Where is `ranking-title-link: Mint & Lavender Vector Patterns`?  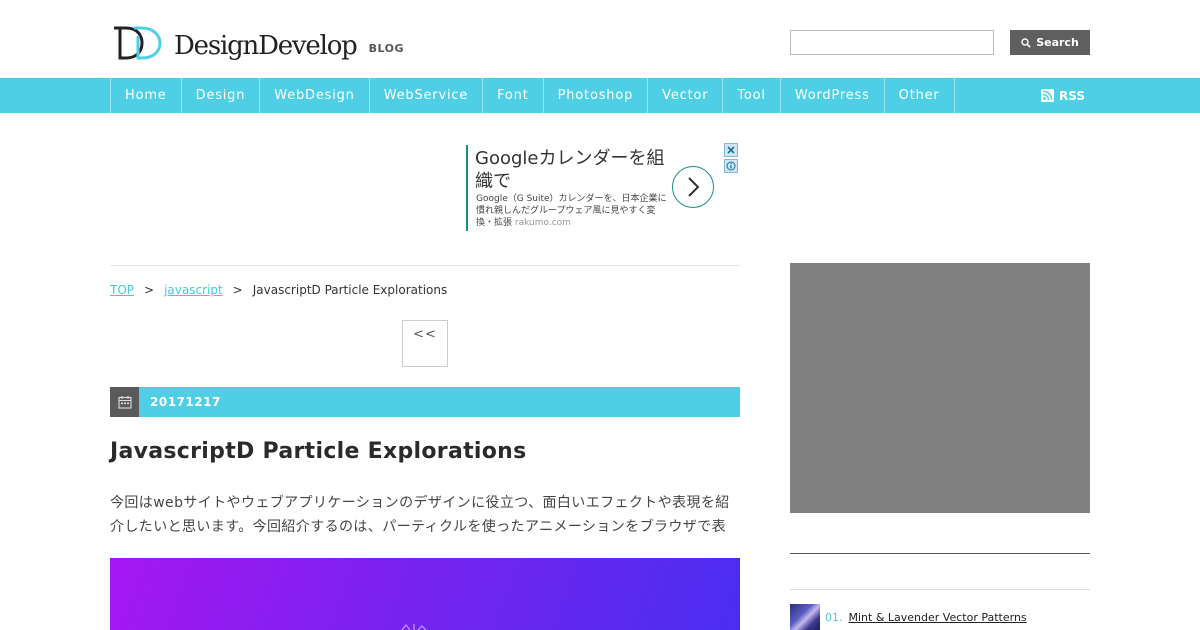 ranking-title-link: Mint & Lavender Vector Patterns is located at coordinates (938, 617).